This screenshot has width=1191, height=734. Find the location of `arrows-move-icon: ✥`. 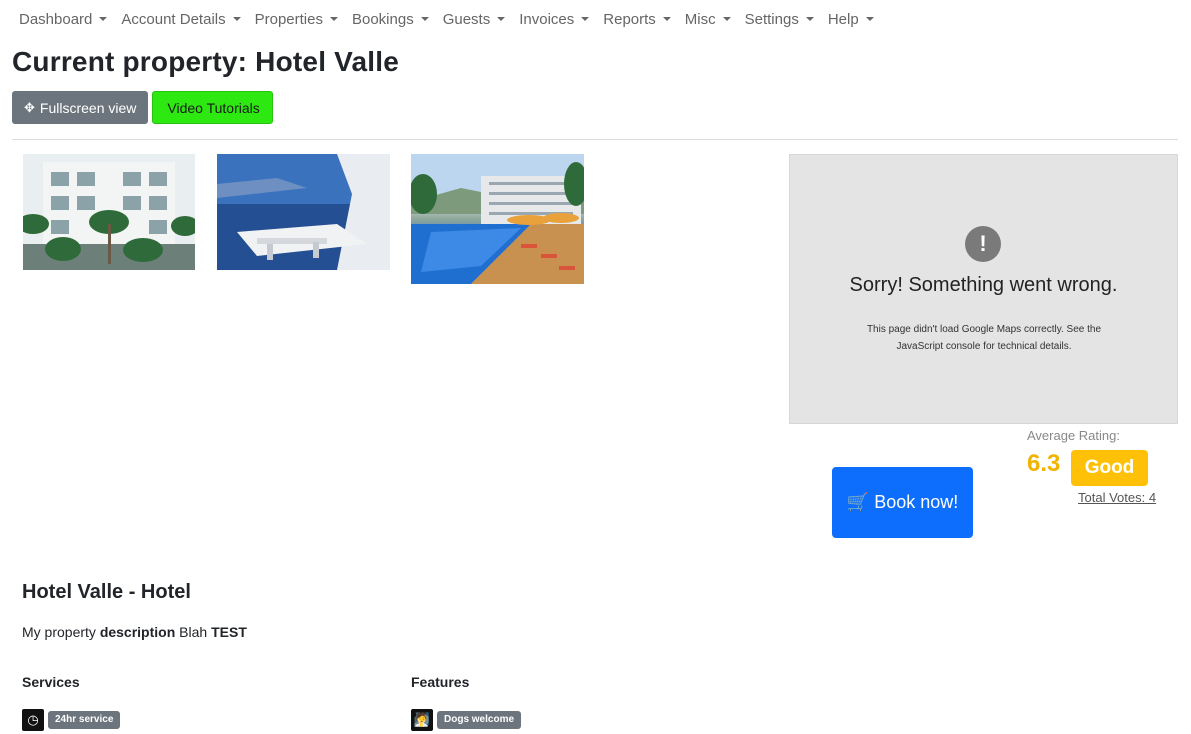

arrows-move-icon: ✥ is located at coordinates (29, 107).